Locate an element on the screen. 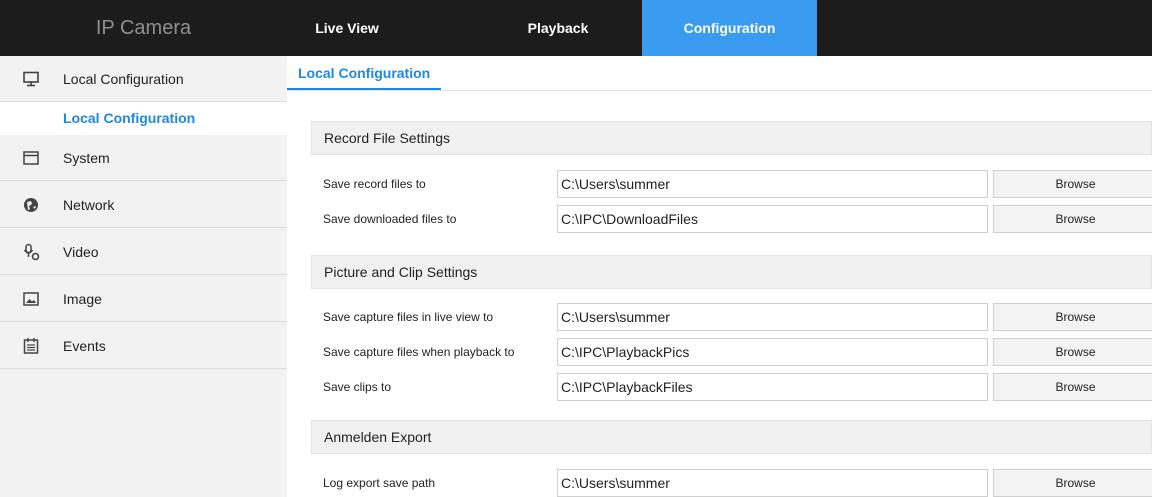 This screenshot has width=1152, height=497. field-label: Save record files to is located at coordinates (374, 184).